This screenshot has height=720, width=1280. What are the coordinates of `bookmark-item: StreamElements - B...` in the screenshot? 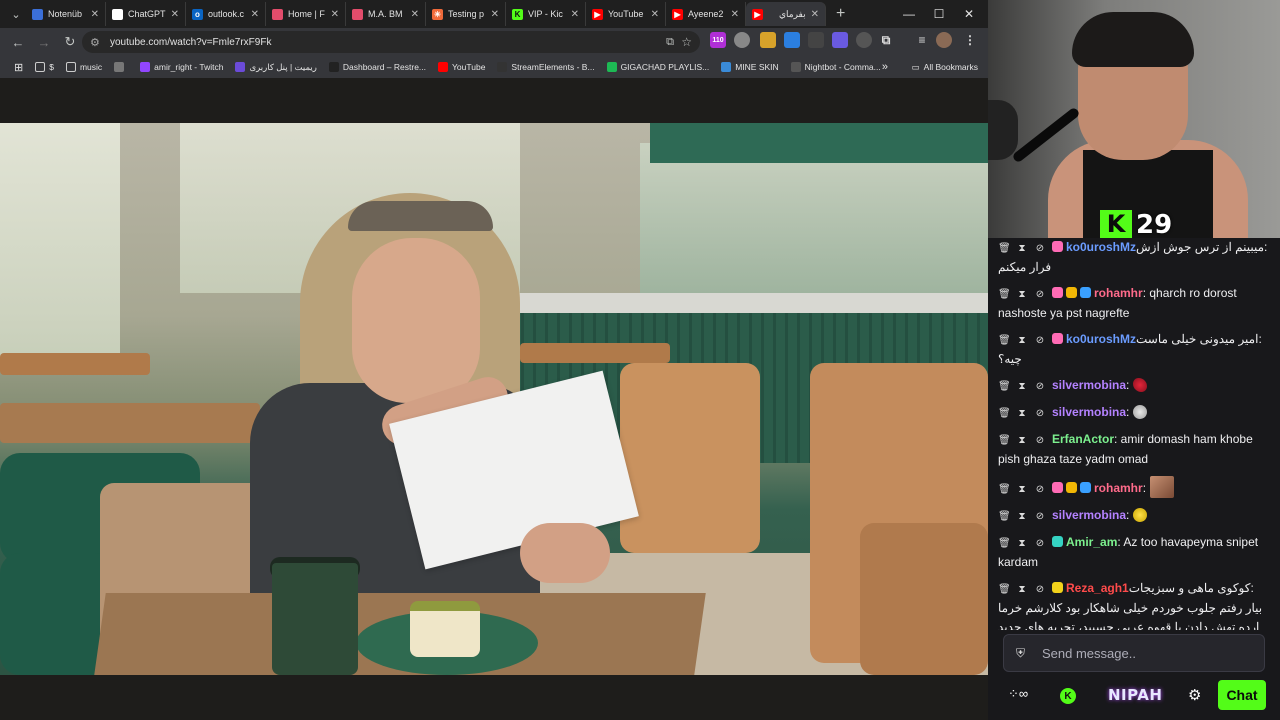 It's located at (545, 67).